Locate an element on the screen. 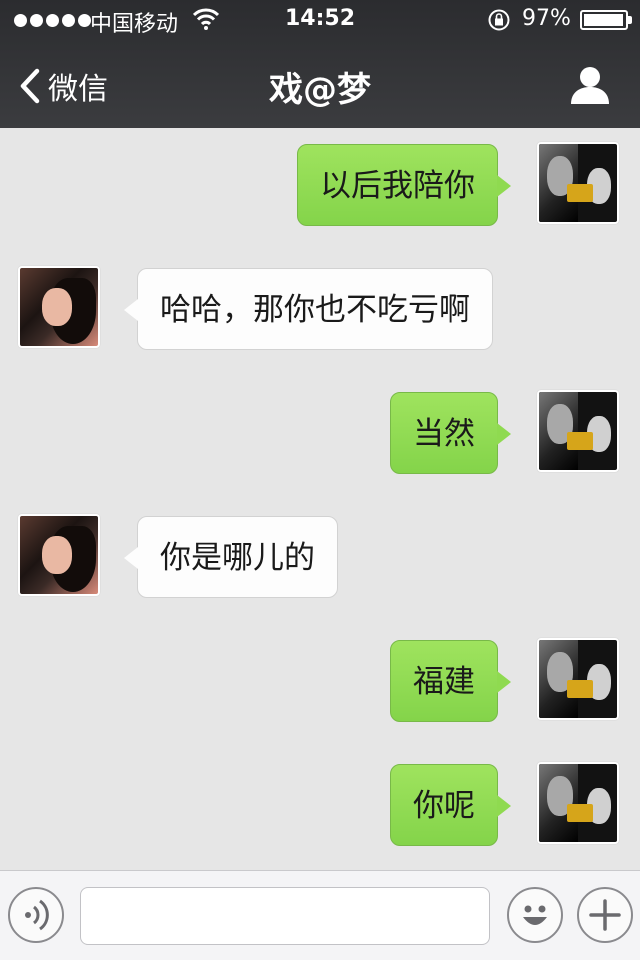  voice-button is located at coordinates (36, 915).